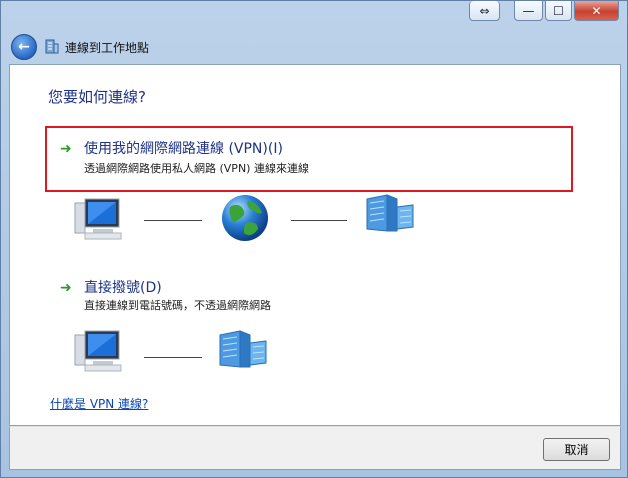  I want to click on what-is-vpn-link: 什麼是 VPN 連線?, so click(99, 403).